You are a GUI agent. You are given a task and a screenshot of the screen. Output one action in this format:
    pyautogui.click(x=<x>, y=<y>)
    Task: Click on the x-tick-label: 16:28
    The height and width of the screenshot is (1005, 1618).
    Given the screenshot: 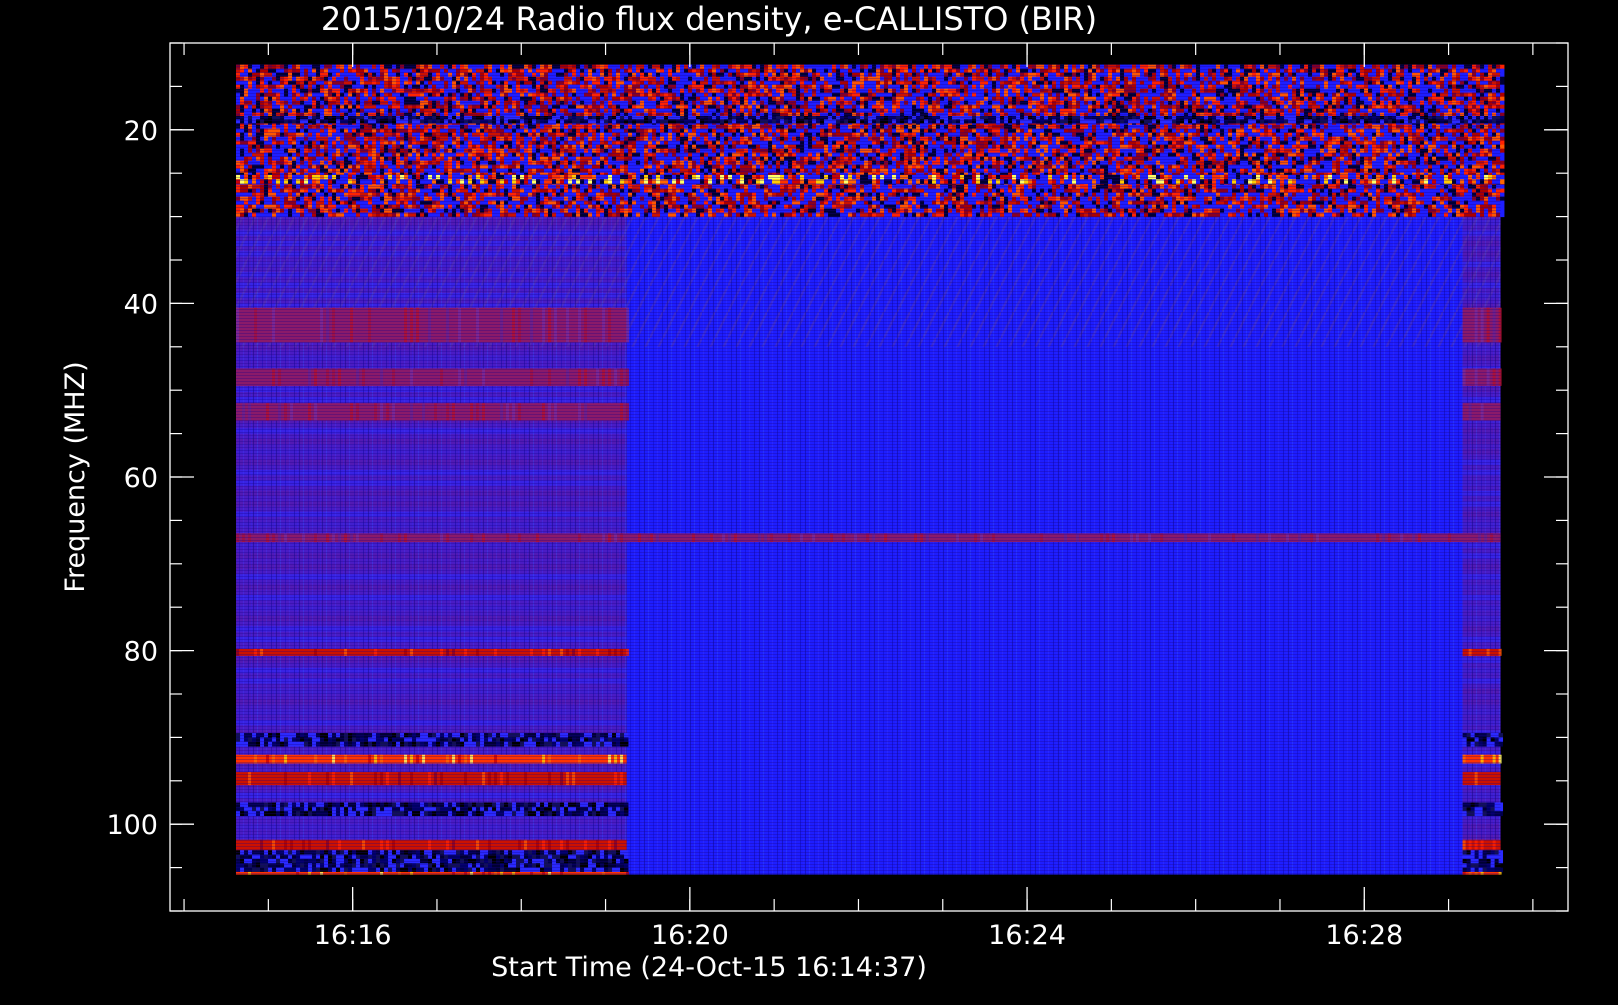 What is the action you would take?
    pyautogui.click(x=1364, y=935)
    